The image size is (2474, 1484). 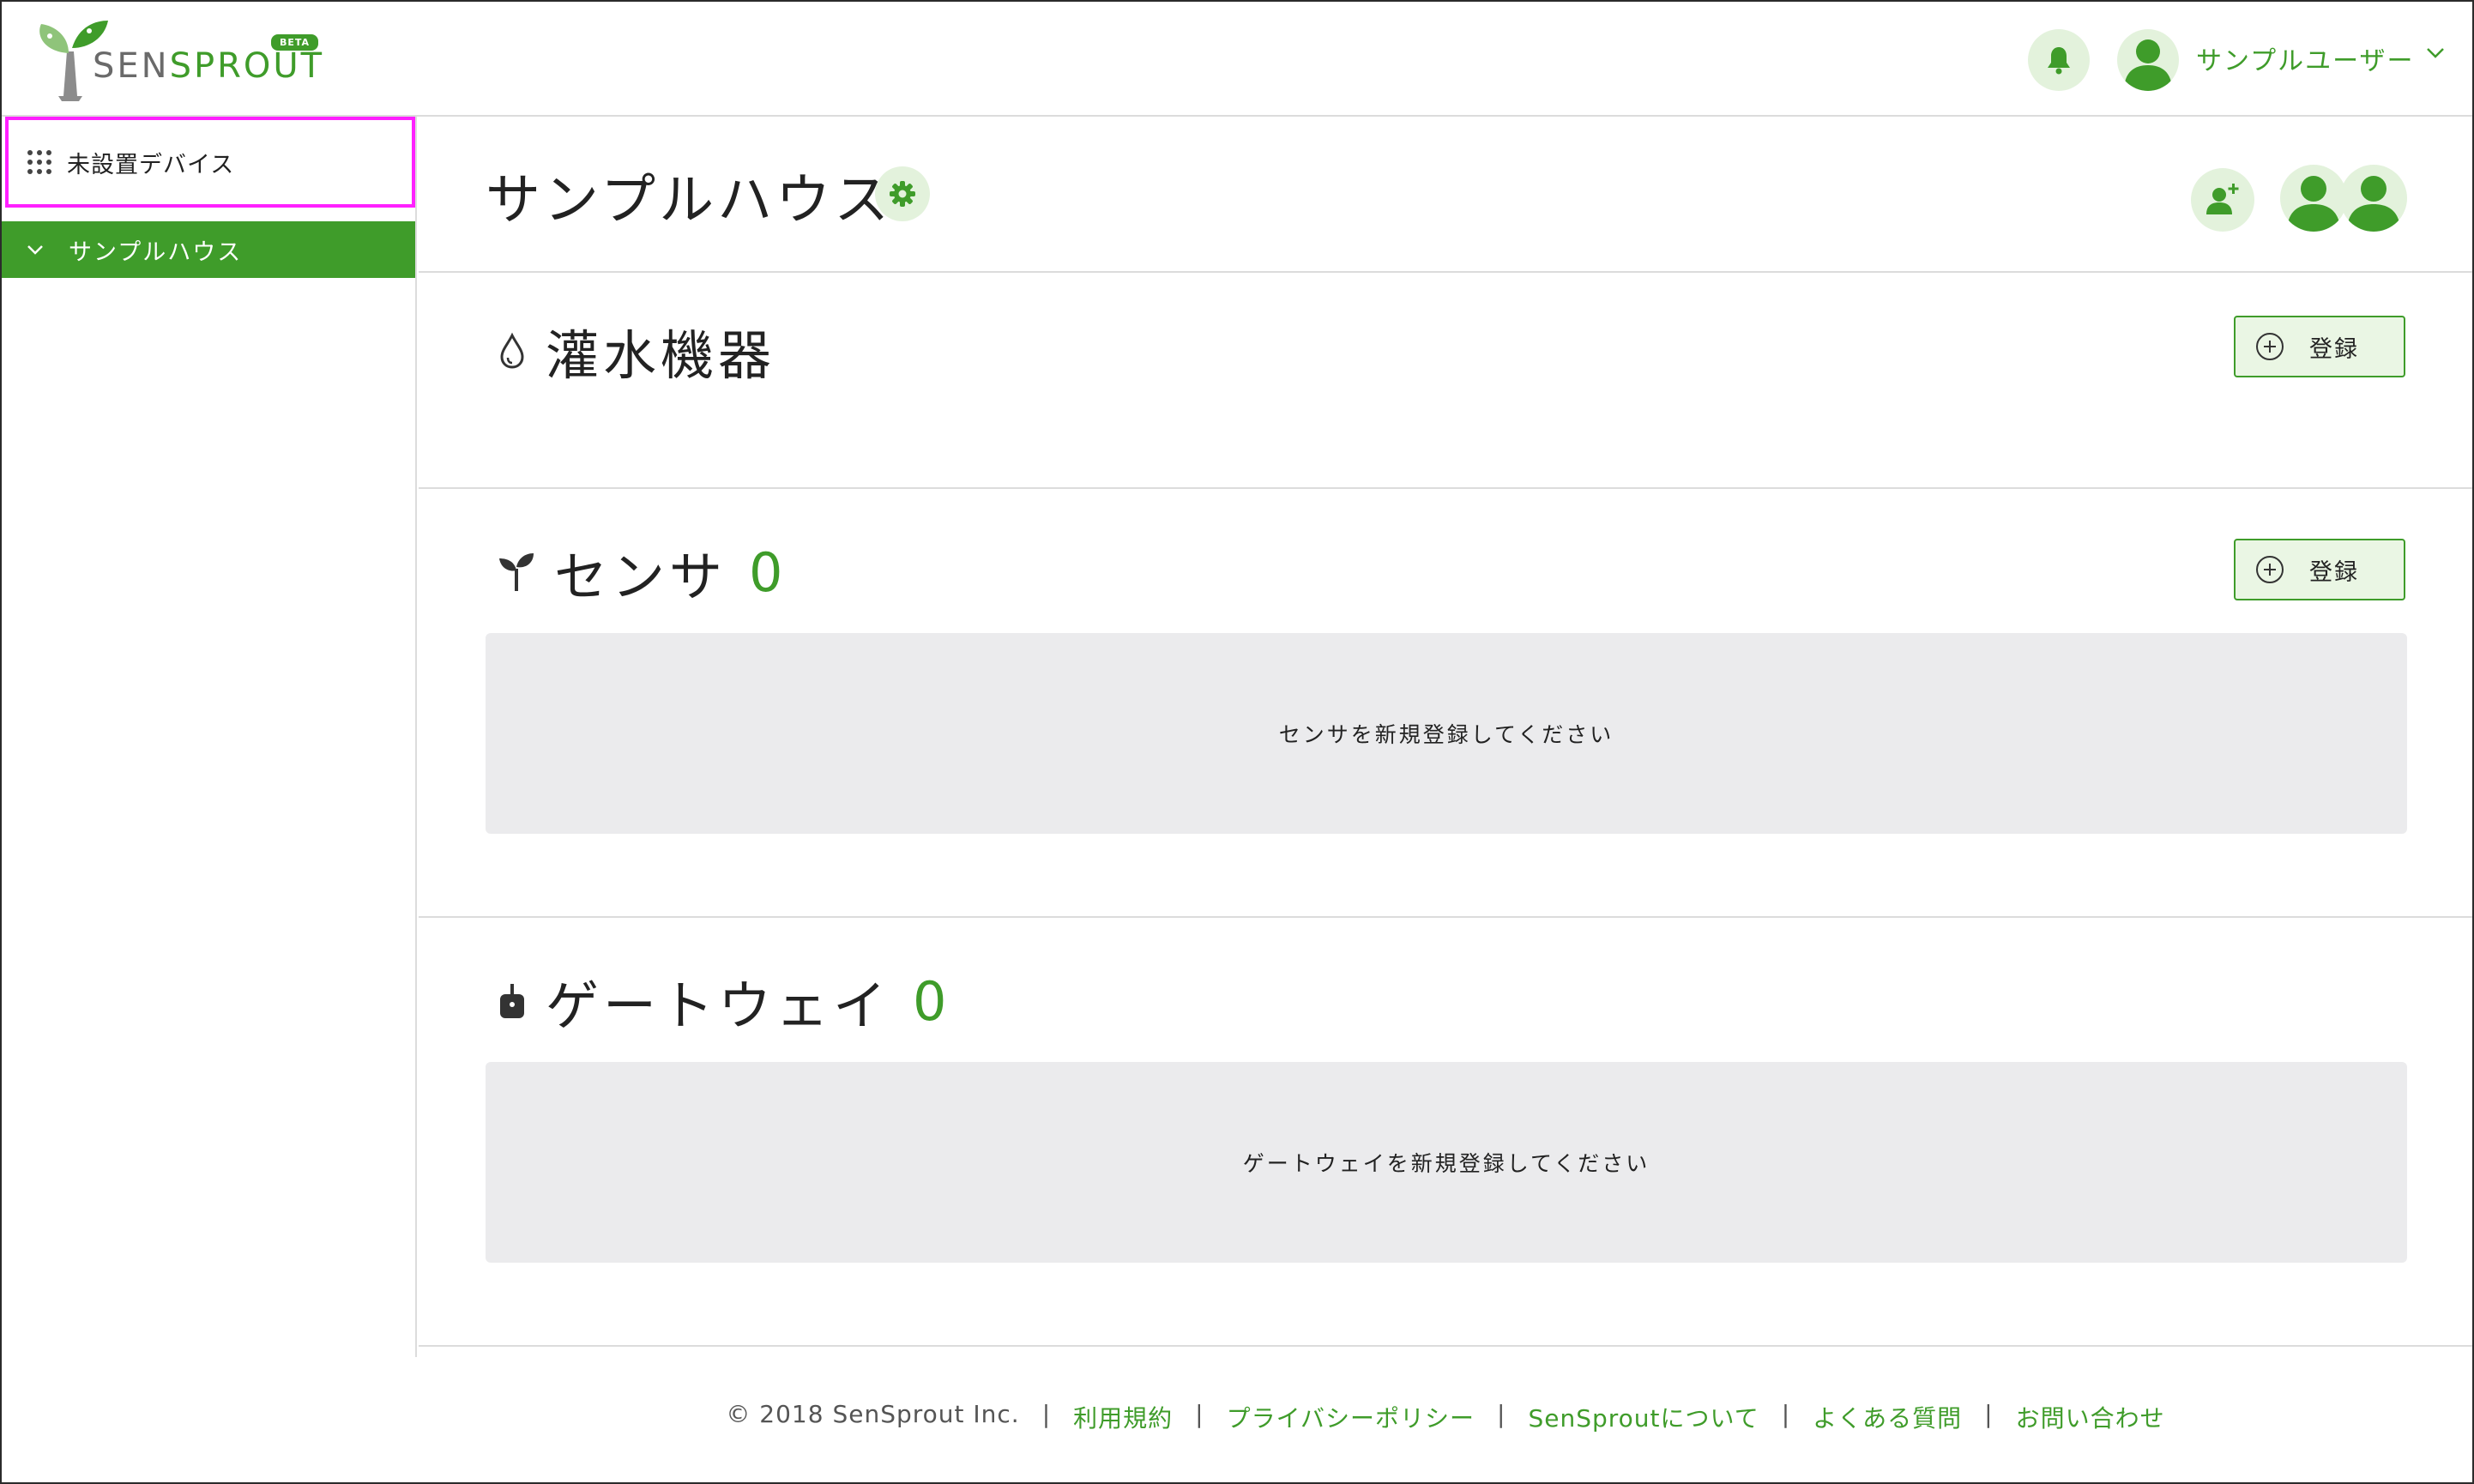 I want to click on notification-button, so click(x=2059, y=60).